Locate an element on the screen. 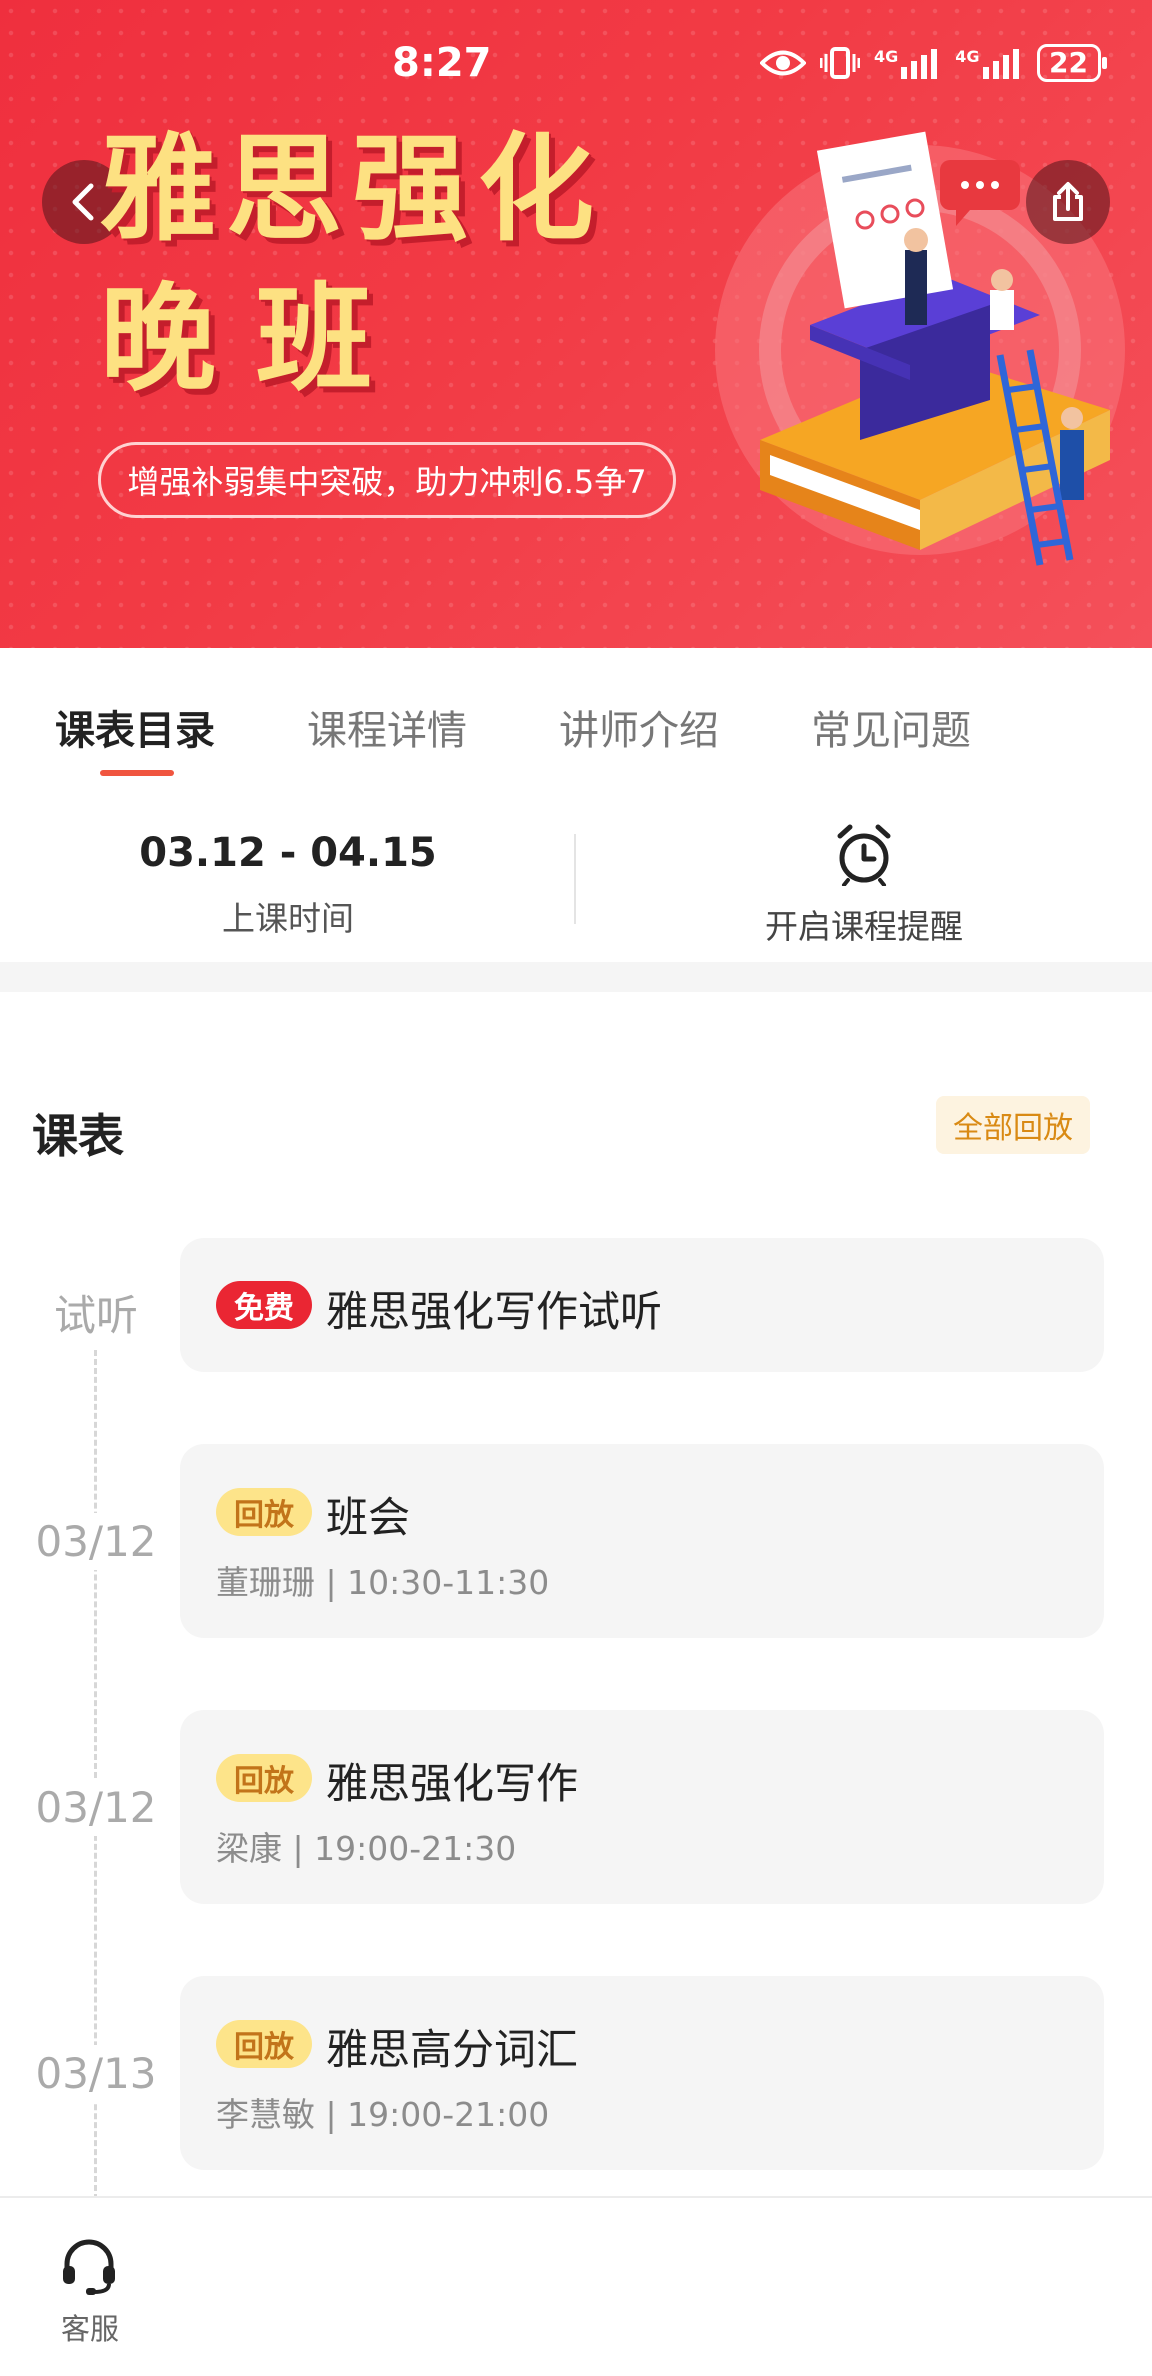 This screenshot has width=1152, height=2376. lesson-title: 雅思强化写作试听 is located at coordinates (494, 1311).